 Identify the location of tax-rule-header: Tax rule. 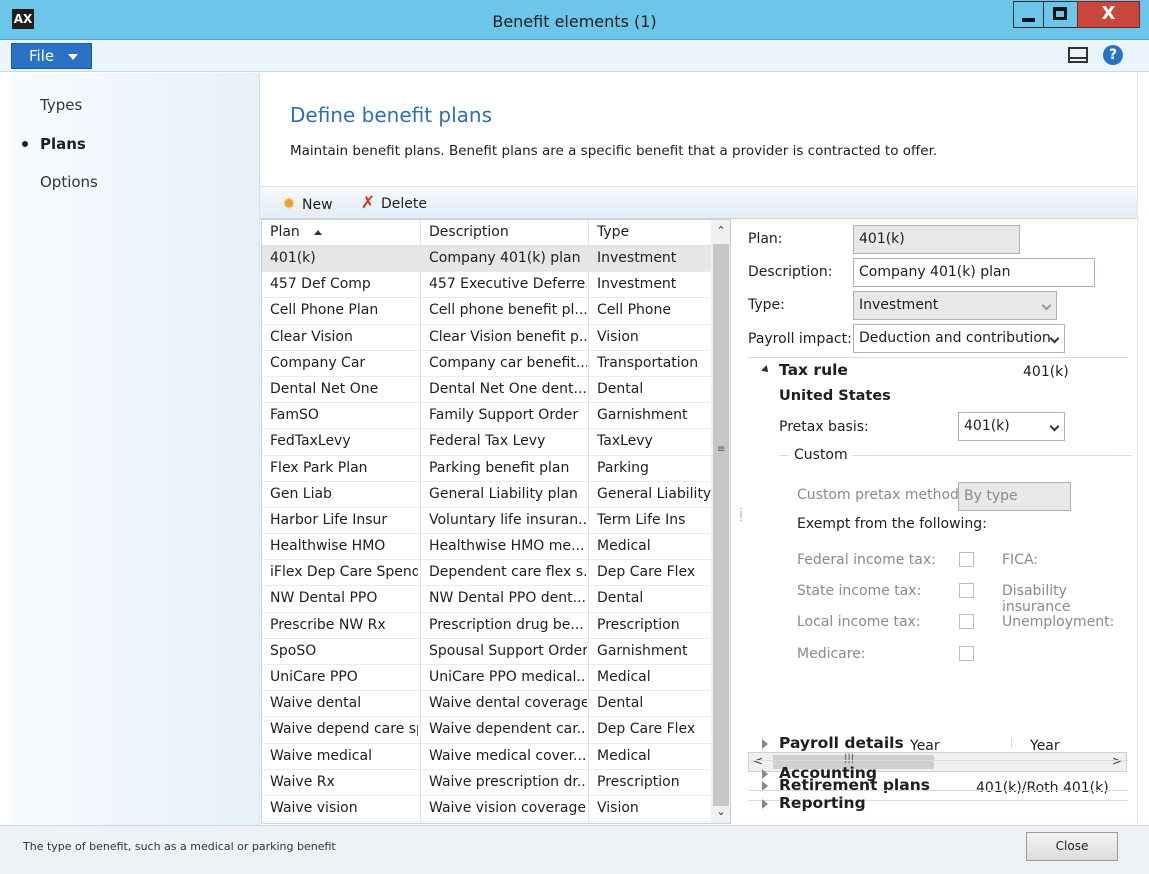
(813, 370).